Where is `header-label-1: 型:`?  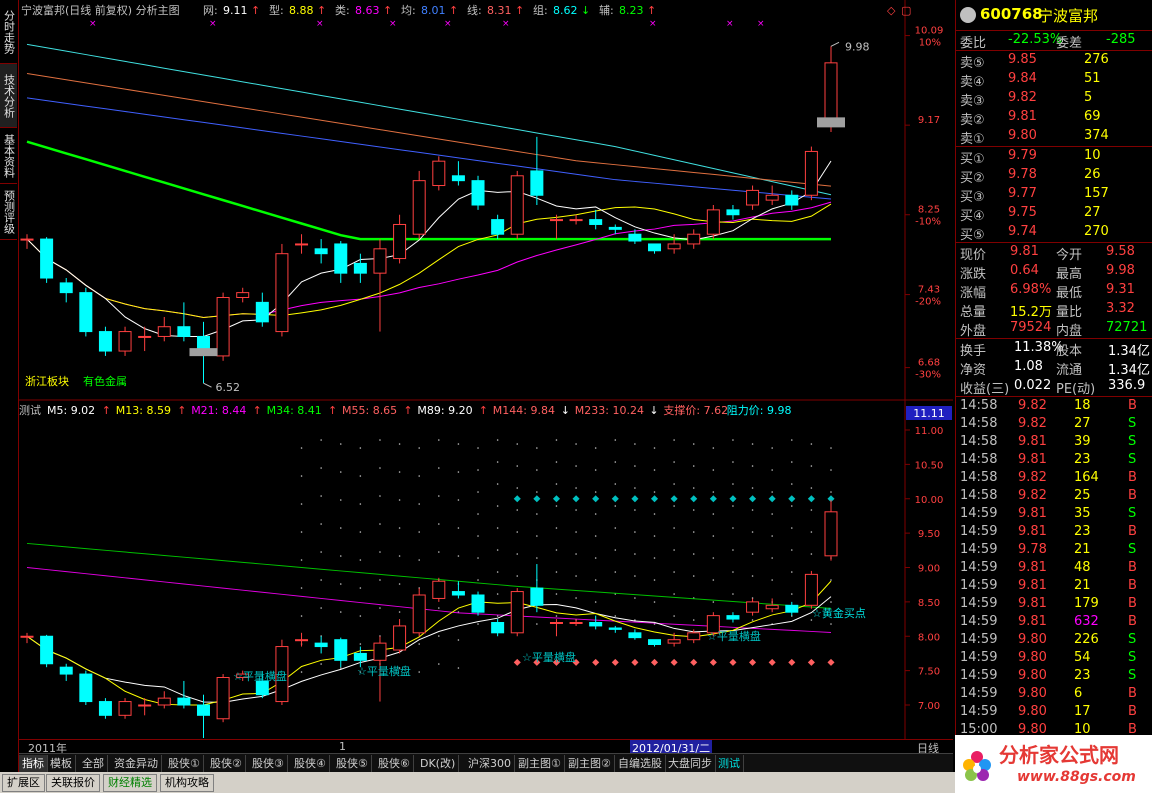
header-label-1: 型: is located at coordinates (276, 10).